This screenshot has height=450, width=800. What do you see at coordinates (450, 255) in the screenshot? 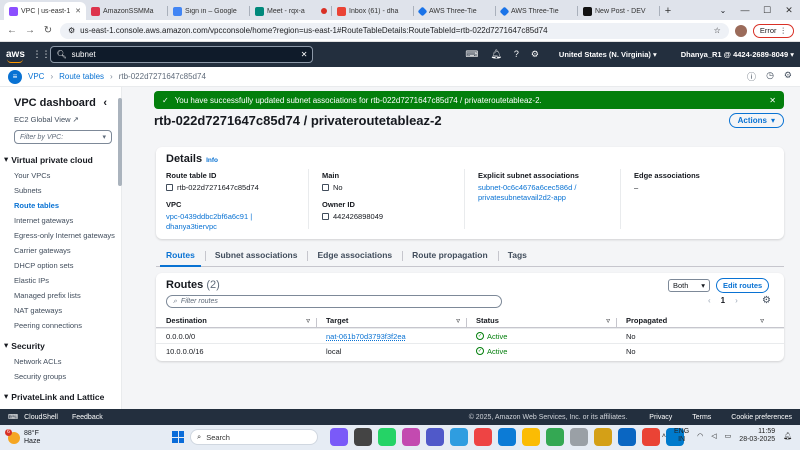
I see `tab-route-propagation: Route propagation` at bounding box center [450, 255].